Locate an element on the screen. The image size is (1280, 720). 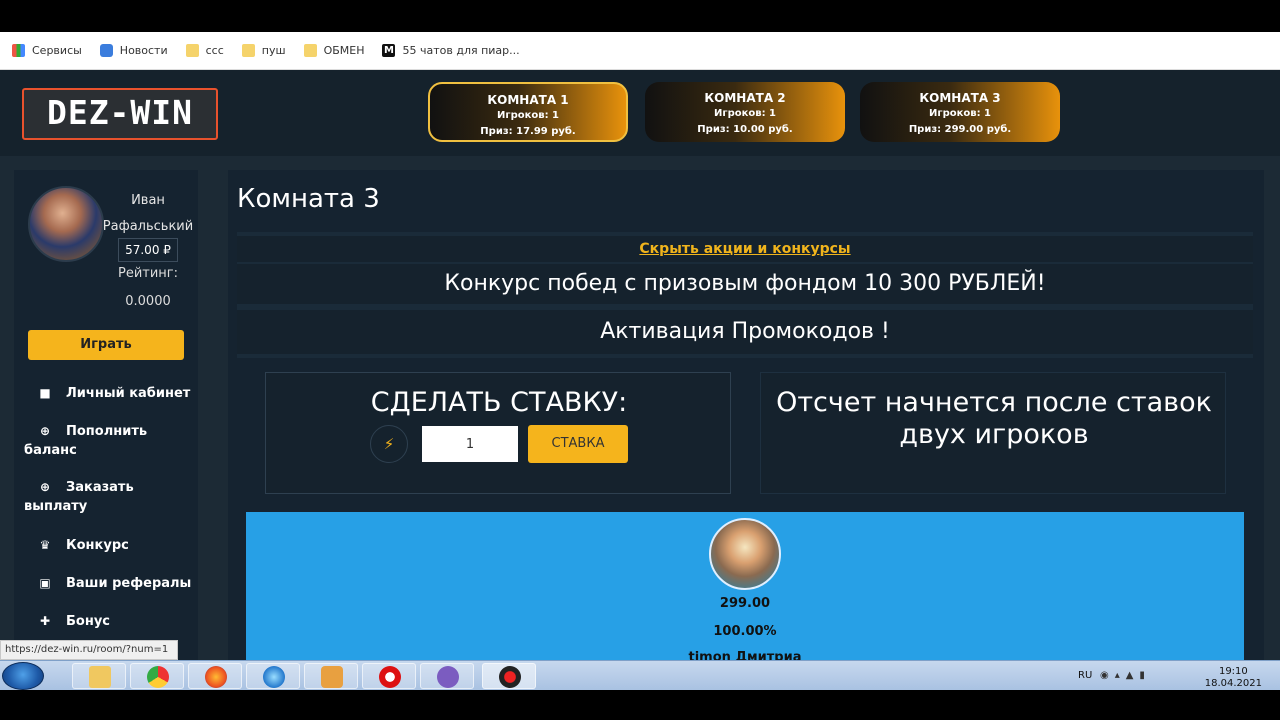
status-bar-url: https://dez-win.ru/room/?num=1 is located at coordinates (89, 650).